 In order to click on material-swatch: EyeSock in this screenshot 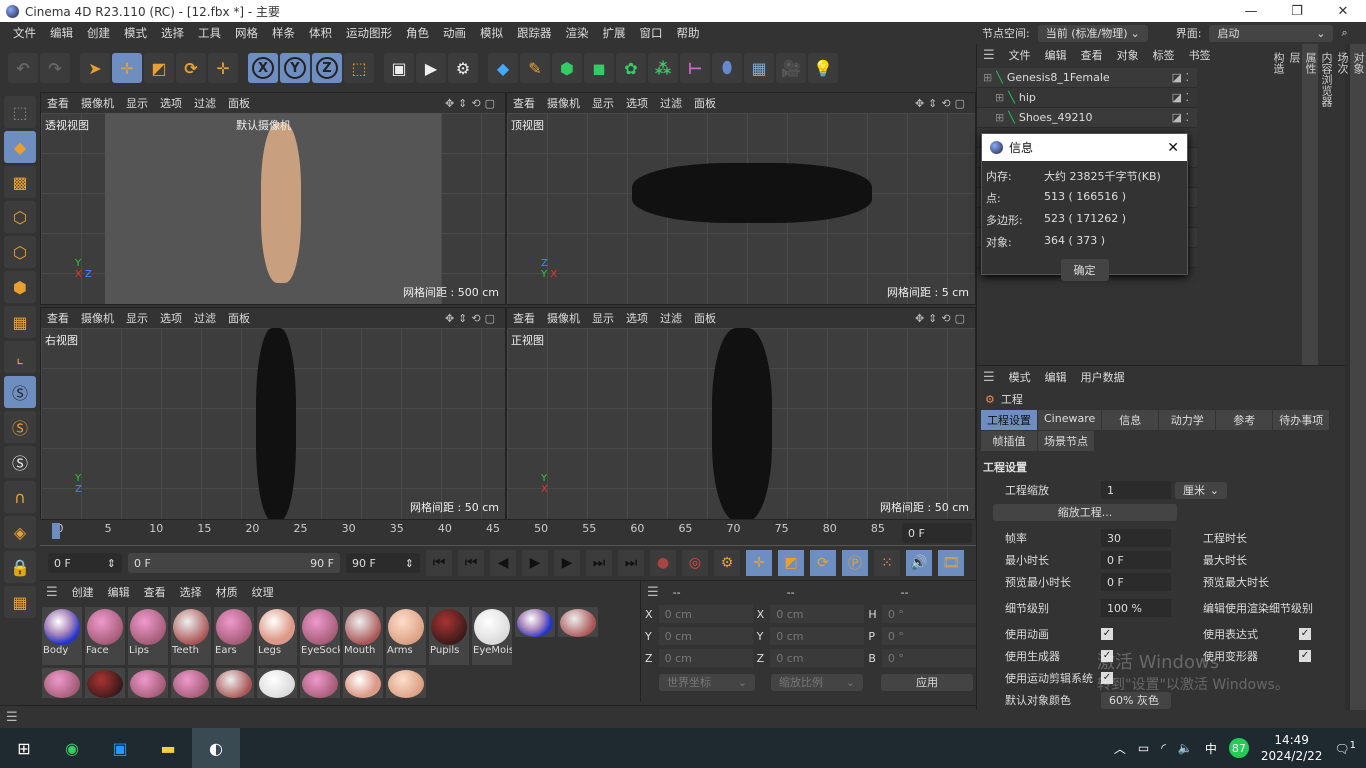, I will do `click(320, 636)`.